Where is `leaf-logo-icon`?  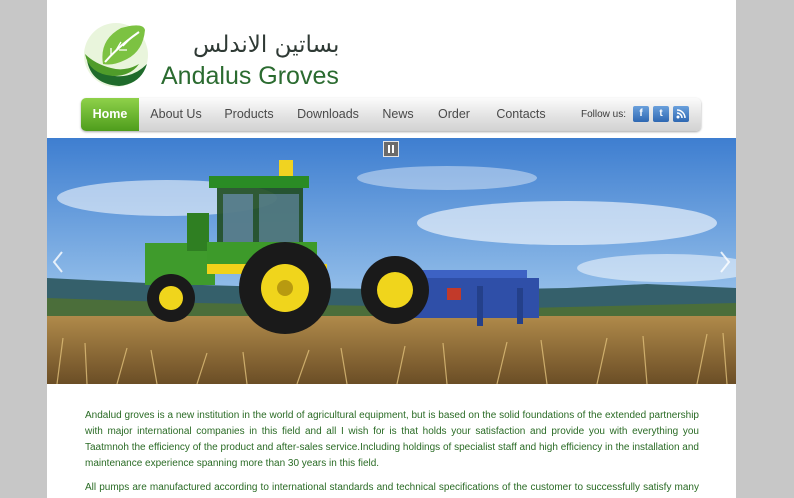
leaf-logo-icon is located at coordinates (116, 55).